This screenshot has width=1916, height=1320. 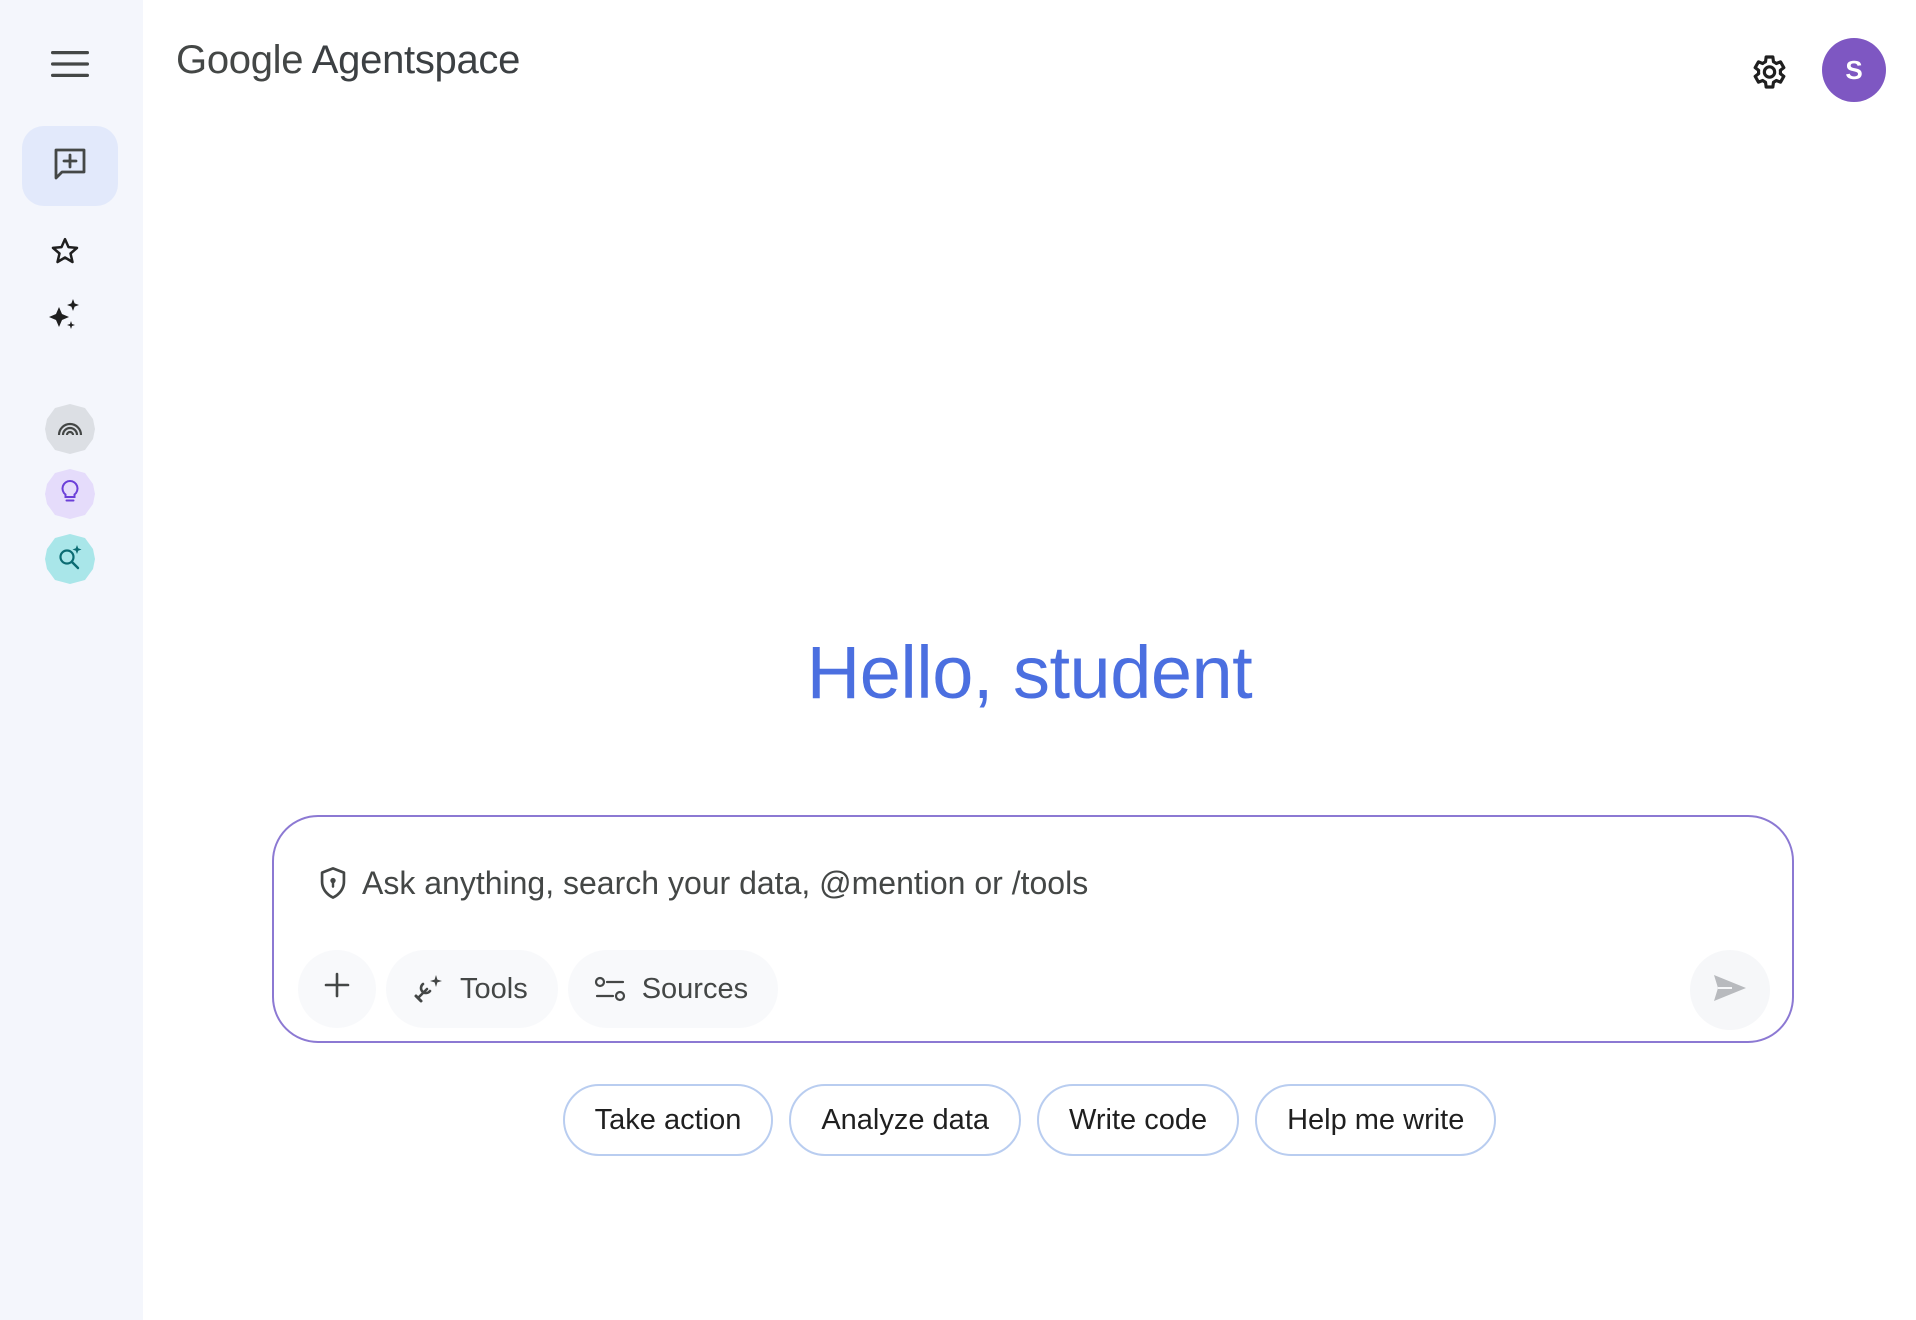 What do you see at coordinates (1057, 883) in the screenshot?
I see `prompt-input` at bounding box center [1057, 883].